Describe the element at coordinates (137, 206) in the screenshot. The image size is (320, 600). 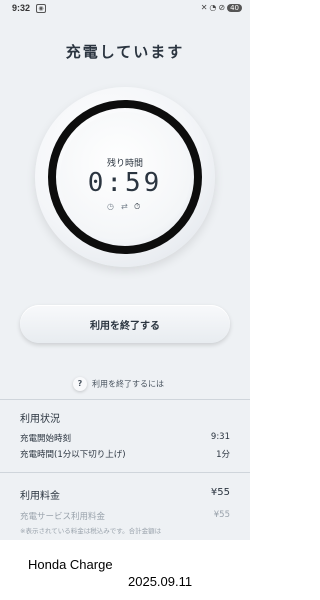
I see `stopwatch-icon: ⏱` at that location.